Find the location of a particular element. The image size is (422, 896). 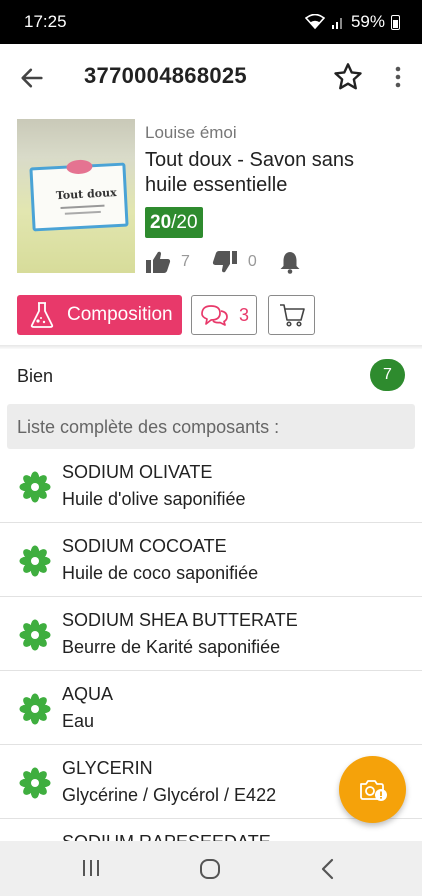

home-icon is located at coordinates (210, 869).